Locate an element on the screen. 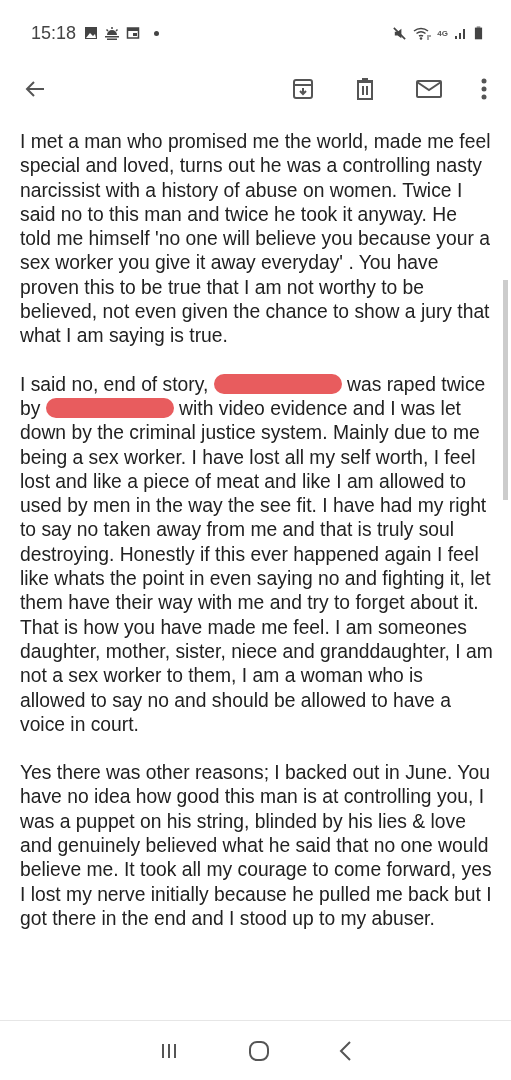 This screenshot has width=511, height=1080. home-icon is located at coordinates (258, 1051).